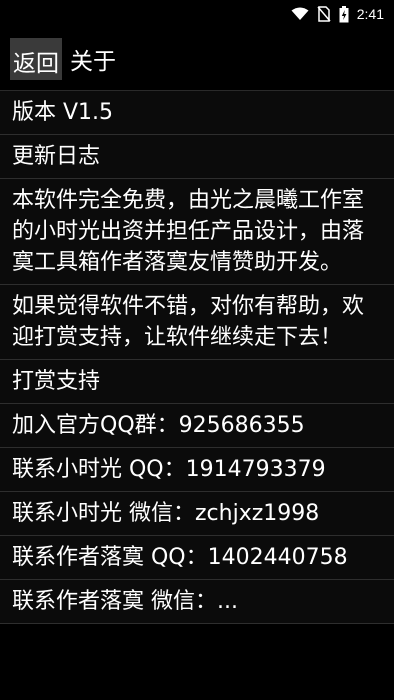 Image resolution: width=394 pixels, height=700 pixels. Describe the element at coordinates (370, 14) in the screenshot. I see `status-time: 2:41` at that location.